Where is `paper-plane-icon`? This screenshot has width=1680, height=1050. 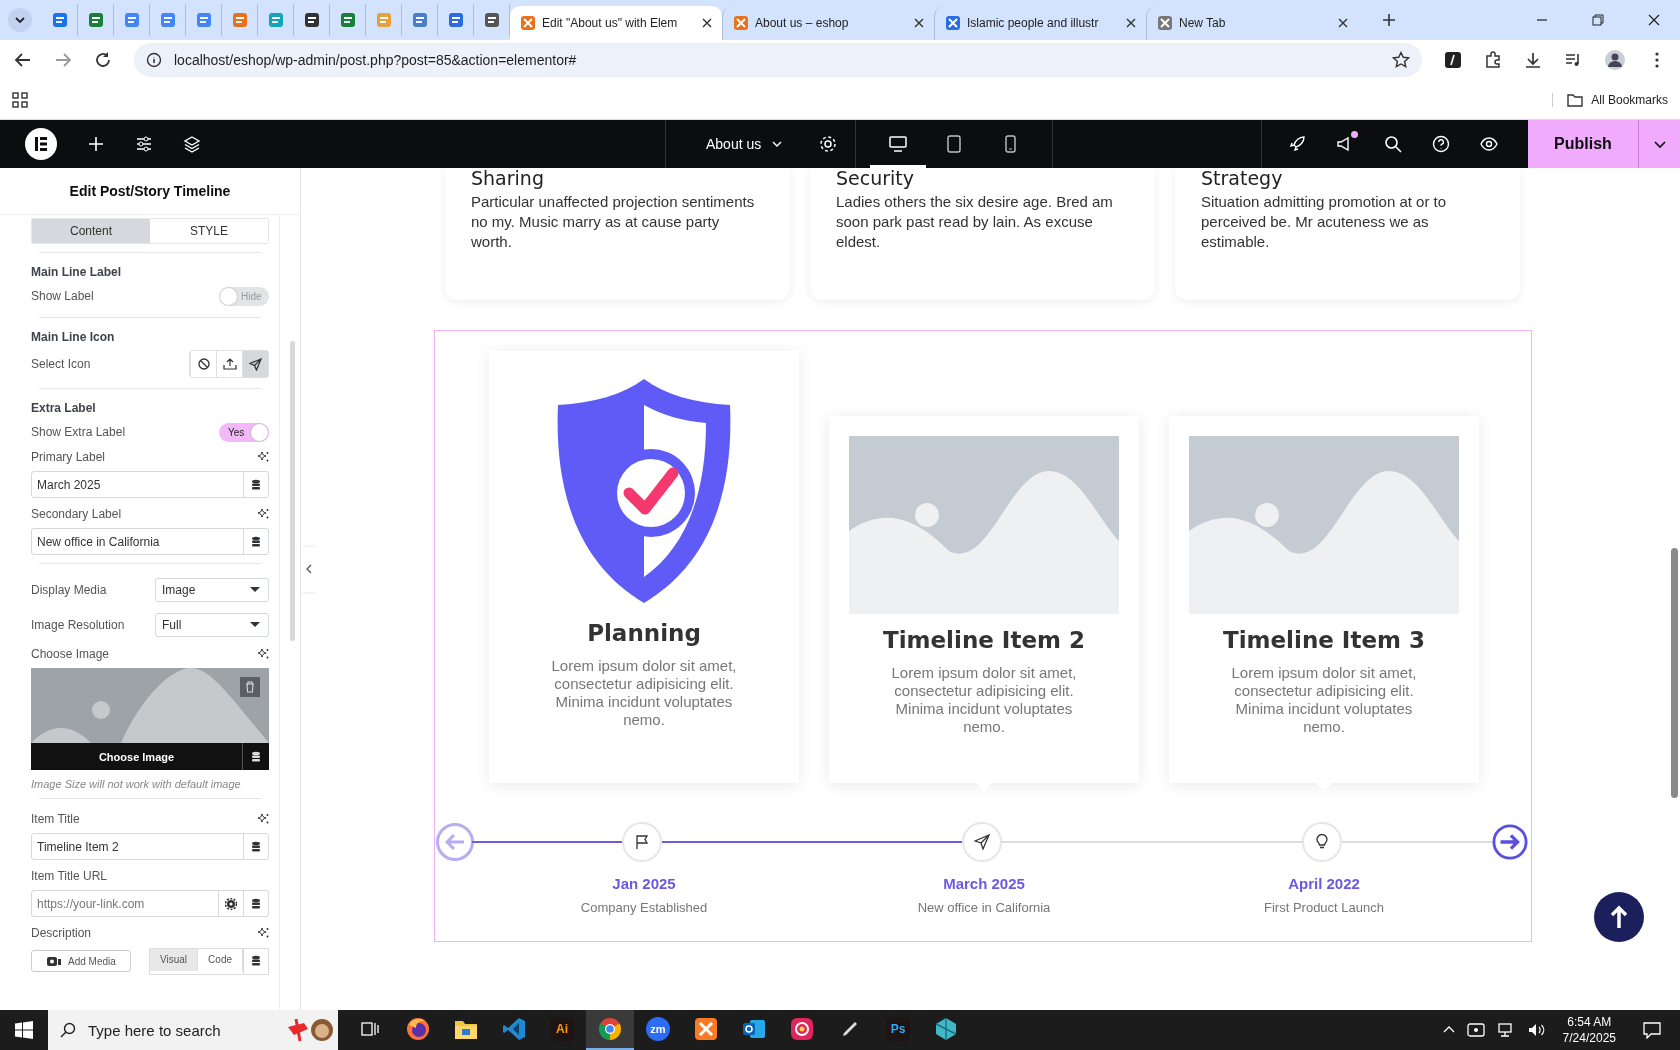 paper-plane-icon is located at coordinates (982, 842).